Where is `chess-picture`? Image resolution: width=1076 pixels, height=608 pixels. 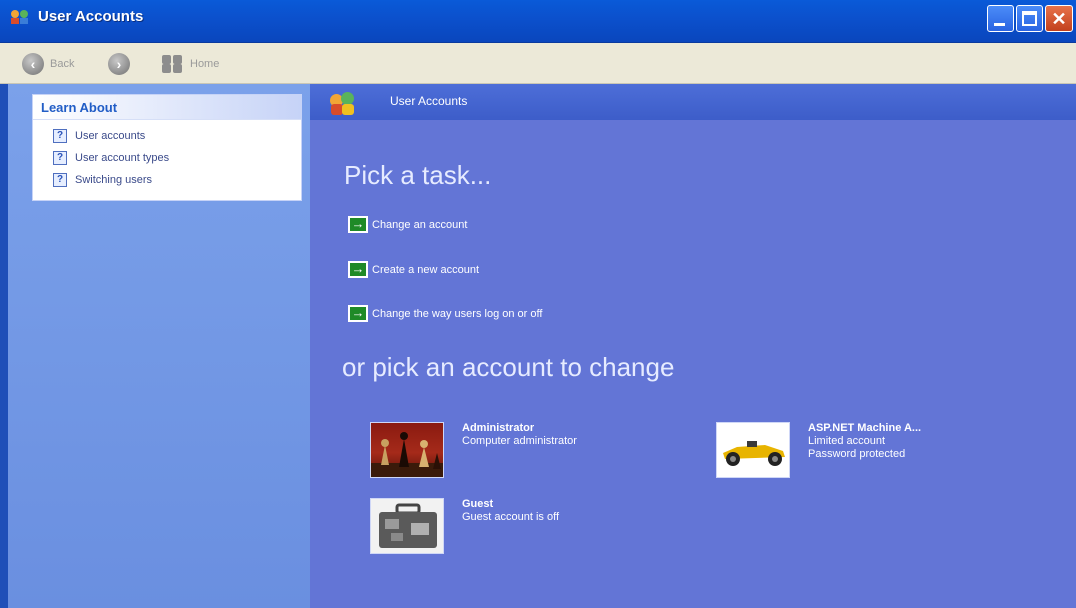
chess-picture is located at coordinates (407, 450).